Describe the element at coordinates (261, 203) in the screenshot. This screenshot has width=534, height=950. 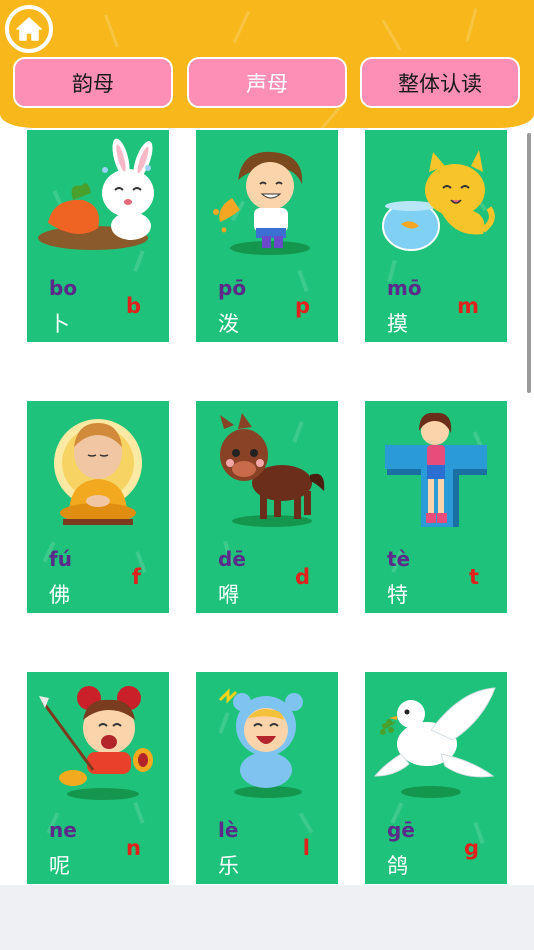
I see `boy-splashing-icon` at that location.